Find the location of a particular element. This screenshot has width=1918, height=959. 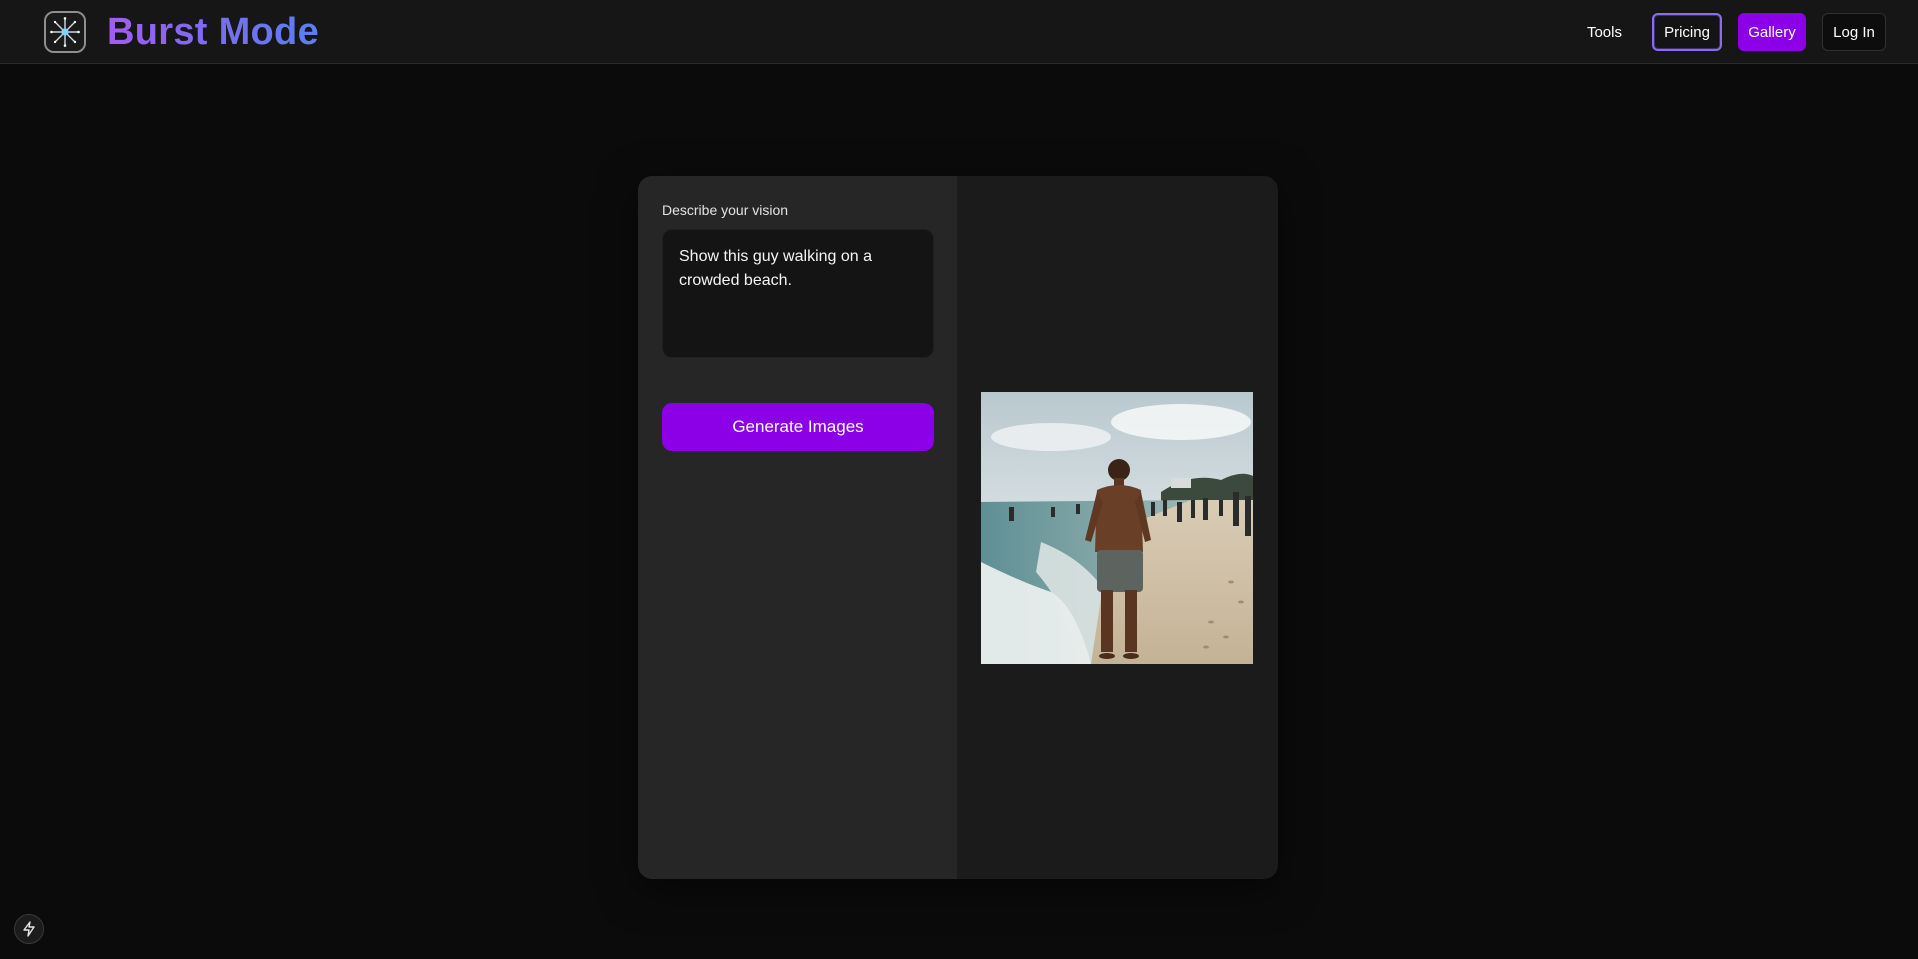

prompt-label: Describe your vision is located at coordinates (725, 210).